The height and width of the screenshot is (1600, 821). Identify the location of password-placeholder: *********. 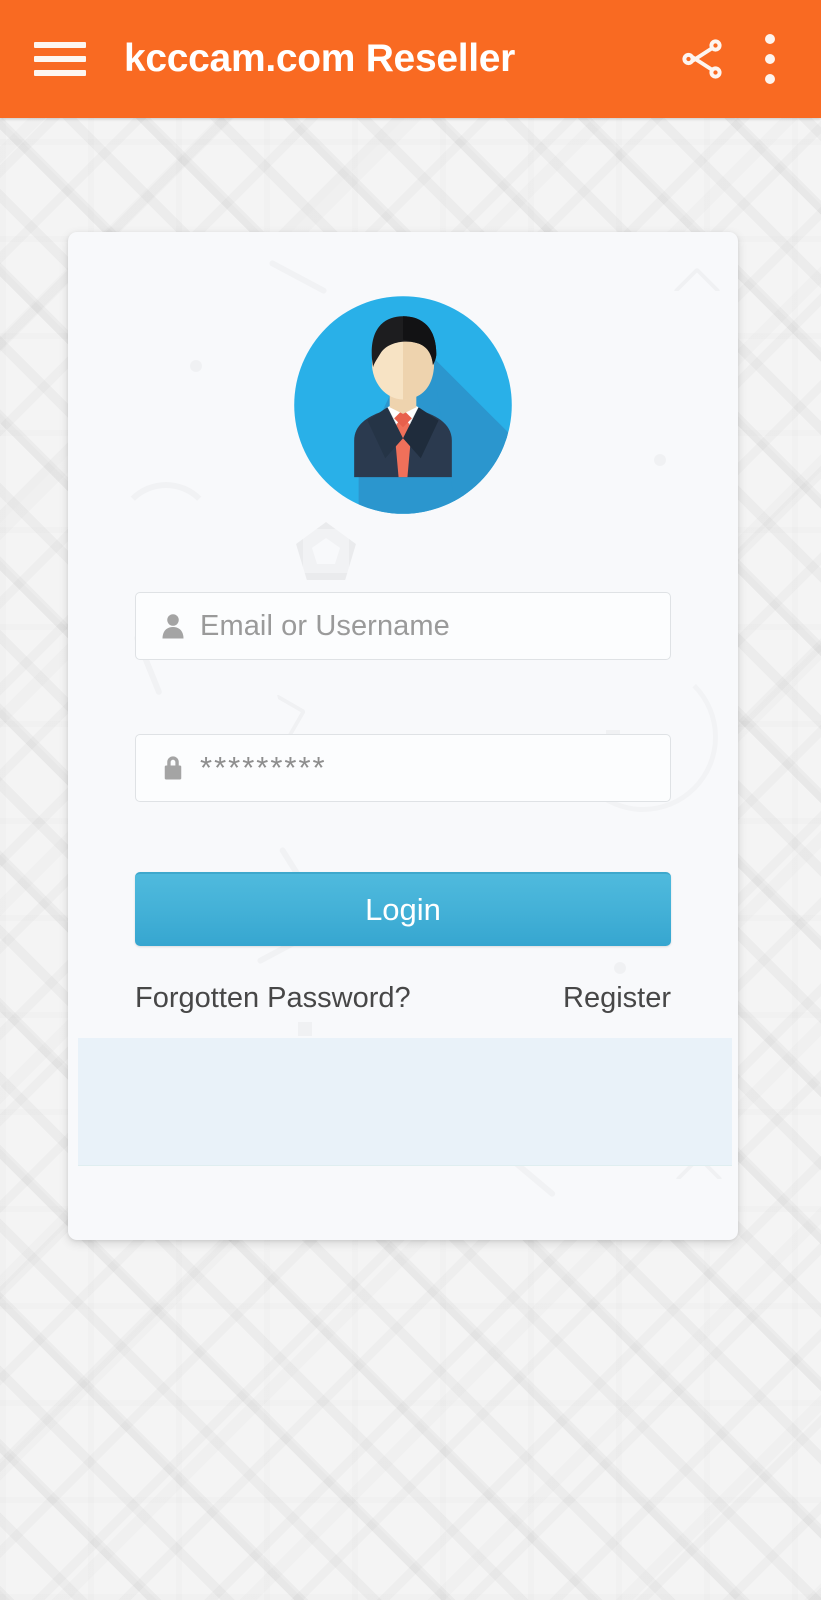
(263, 767).